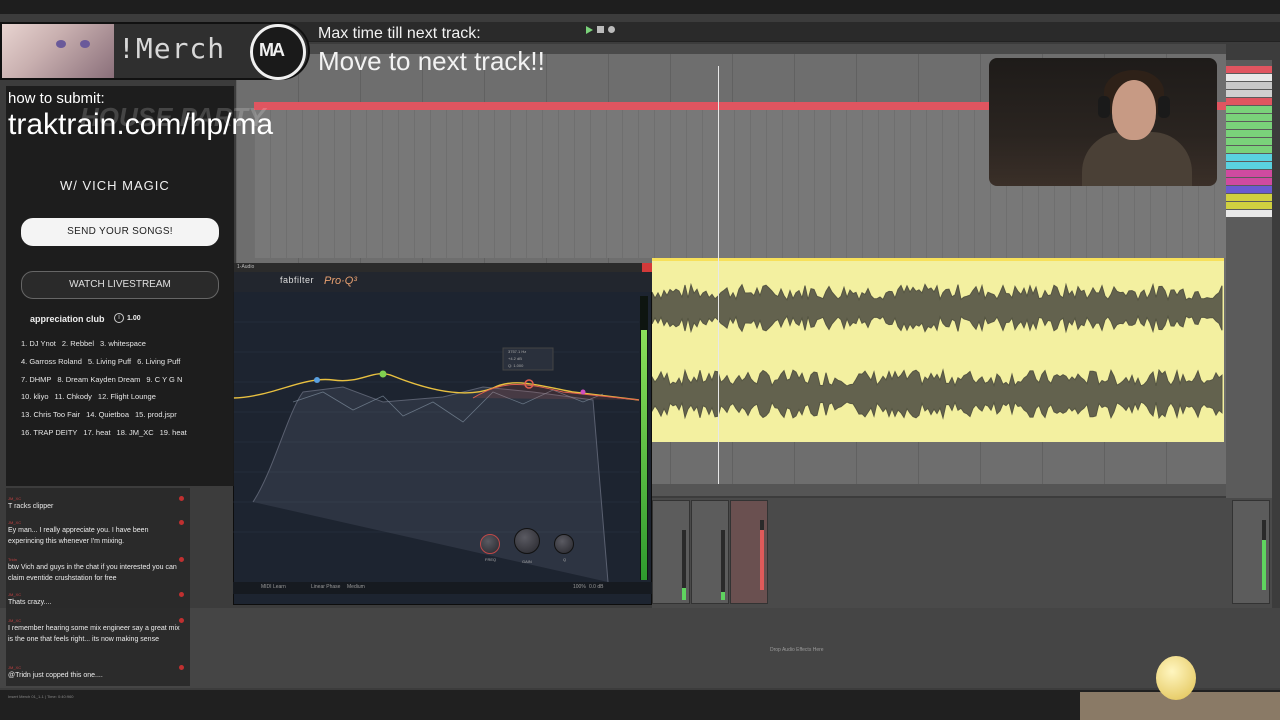 The image size is (1280, 720). What do you see at coordinates (579, 587) in the screenshot?
I see `zoom-select: 100%` at bounding box center [579, 587].